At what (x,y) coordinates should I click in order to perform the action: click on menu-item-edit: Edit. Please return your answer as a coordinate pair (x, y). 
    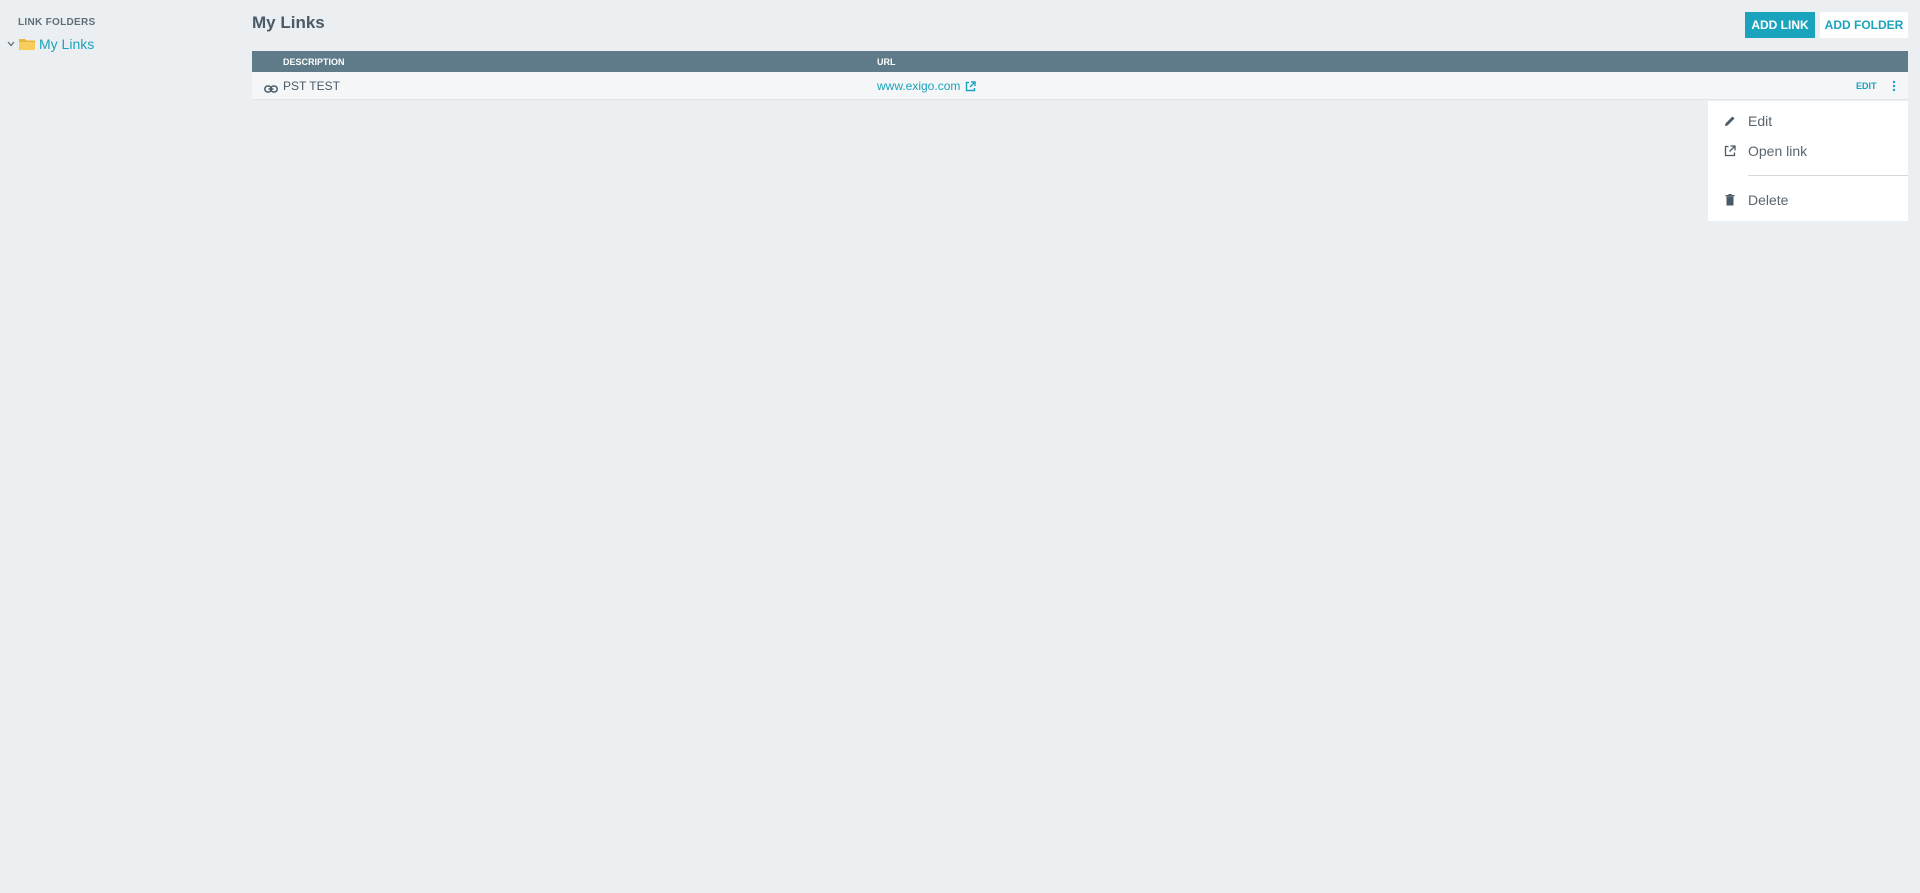
    Looking at the image, I should click on (1808, 121).